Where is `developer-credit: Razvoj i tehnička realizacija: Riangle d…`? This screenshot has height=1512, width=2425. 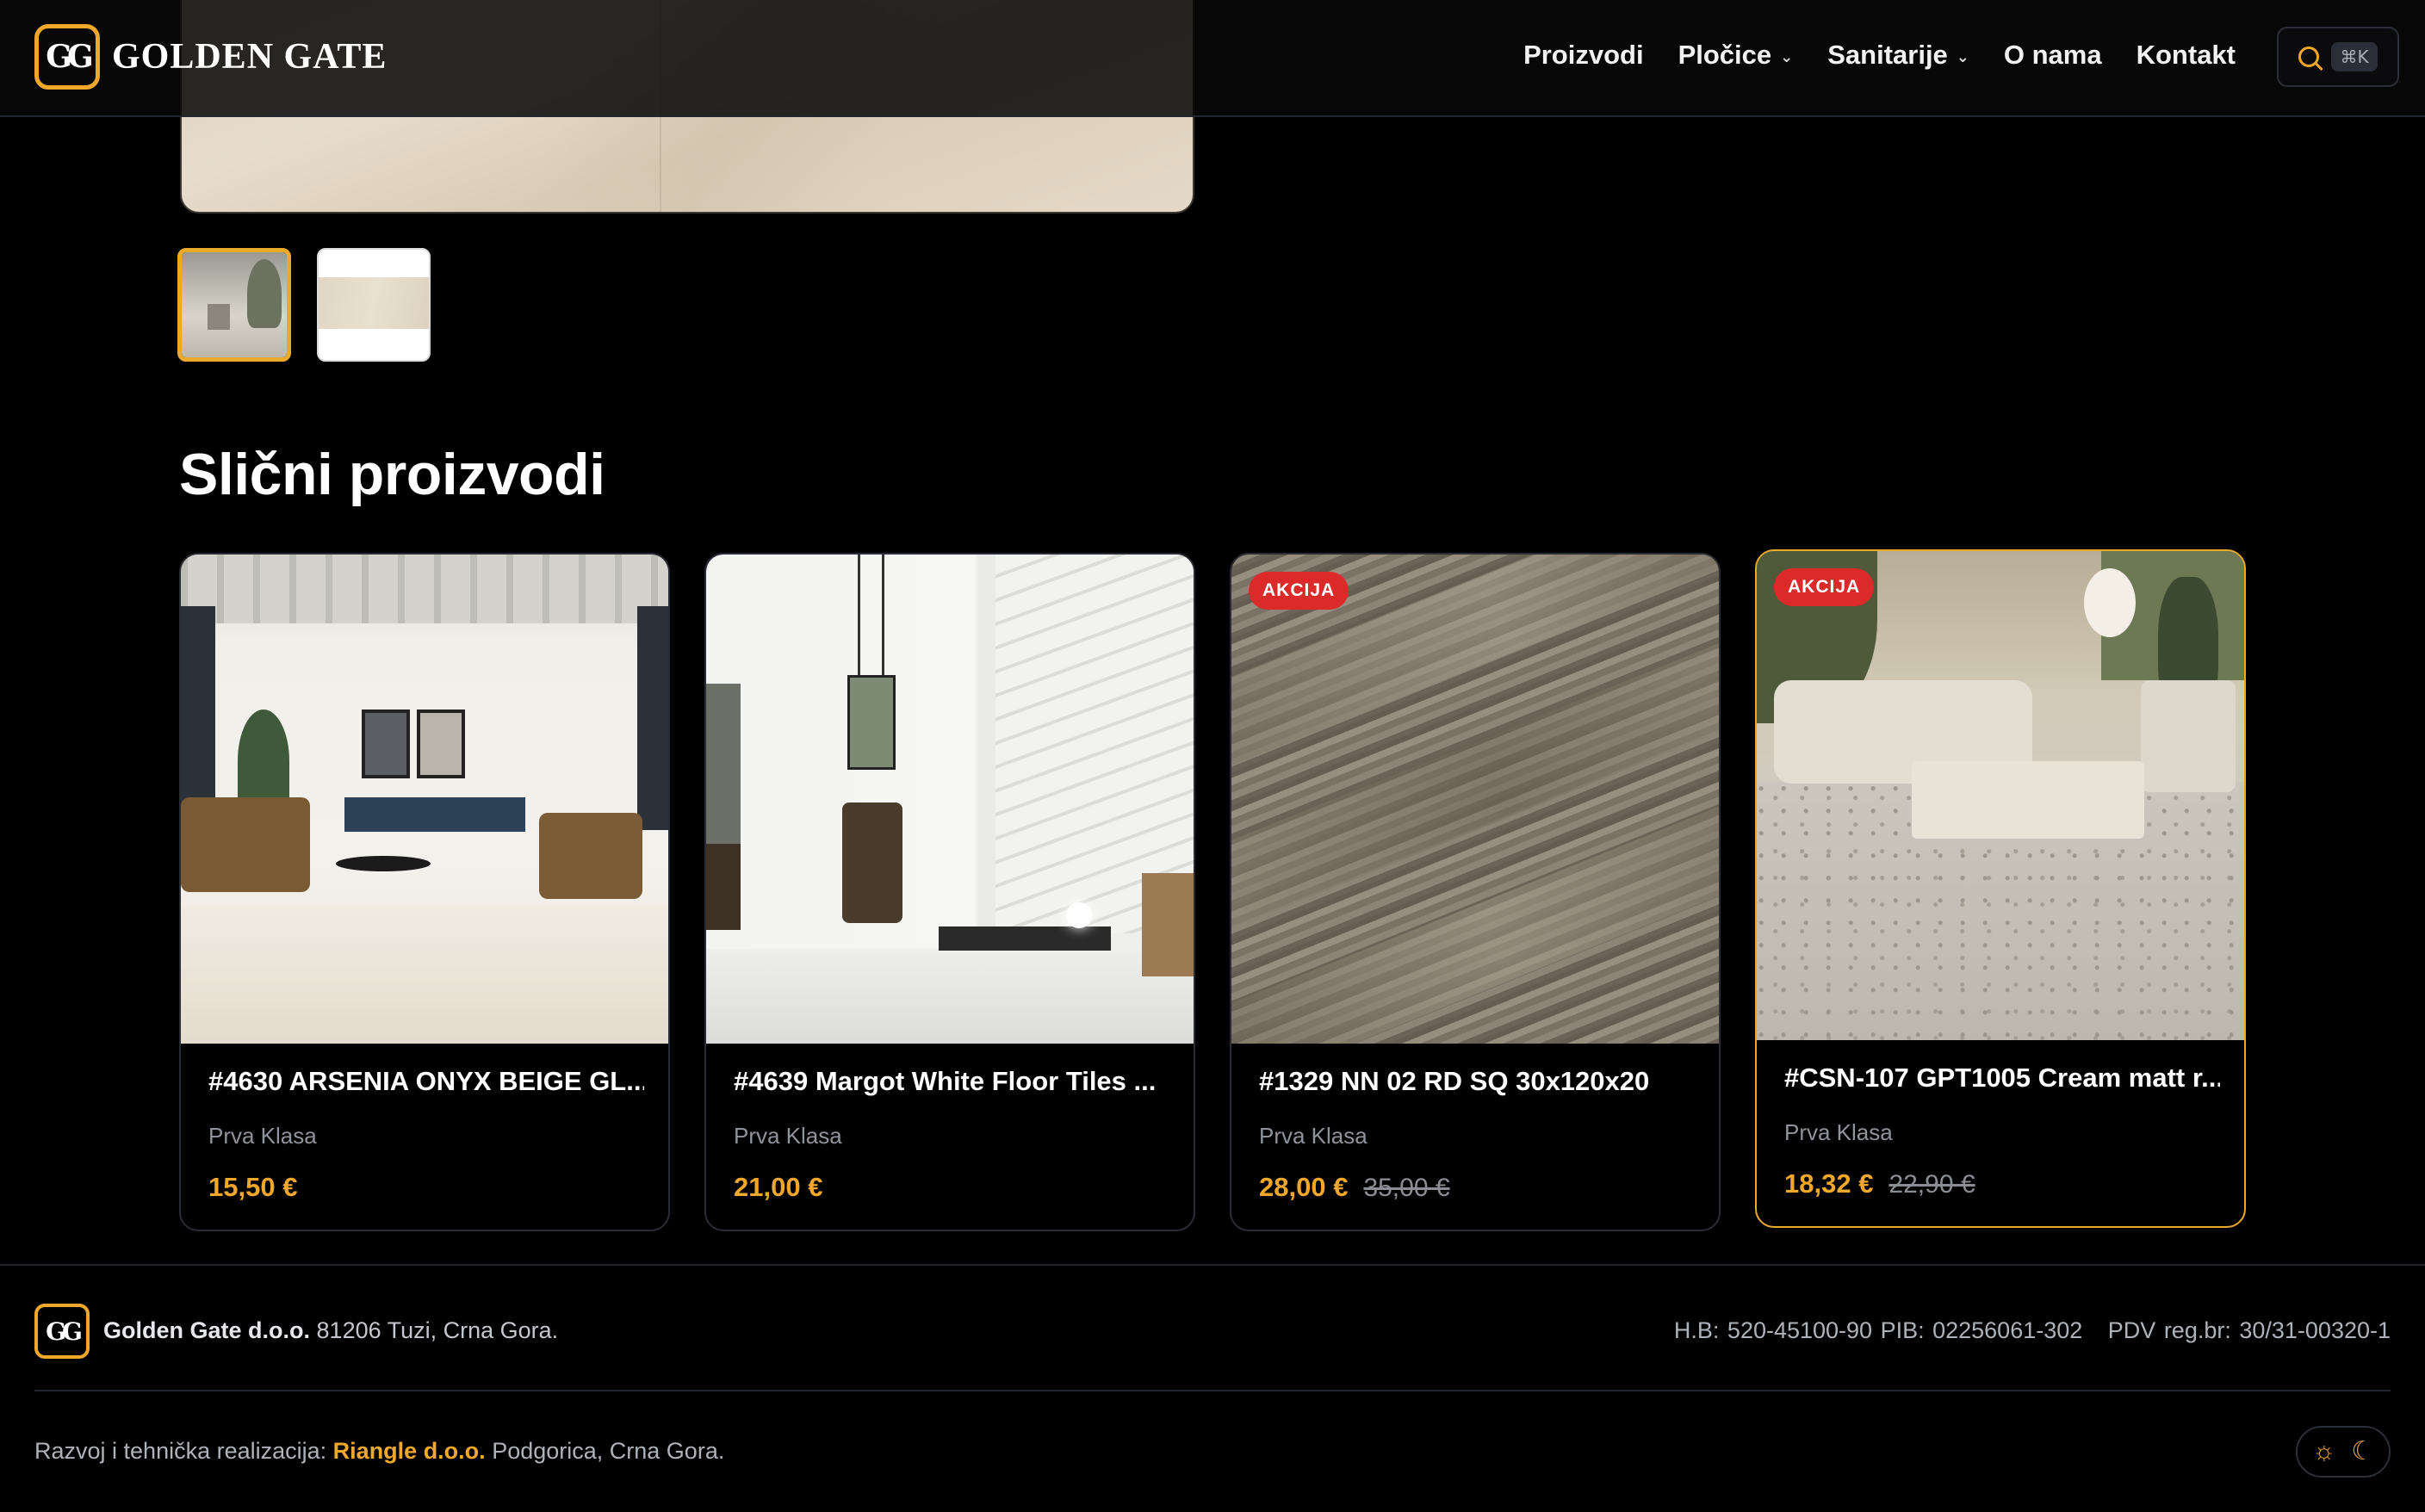
developer-credit: Razvoj i tehnička realizacija: Riangle d… is located at coordinates (379, 1451).